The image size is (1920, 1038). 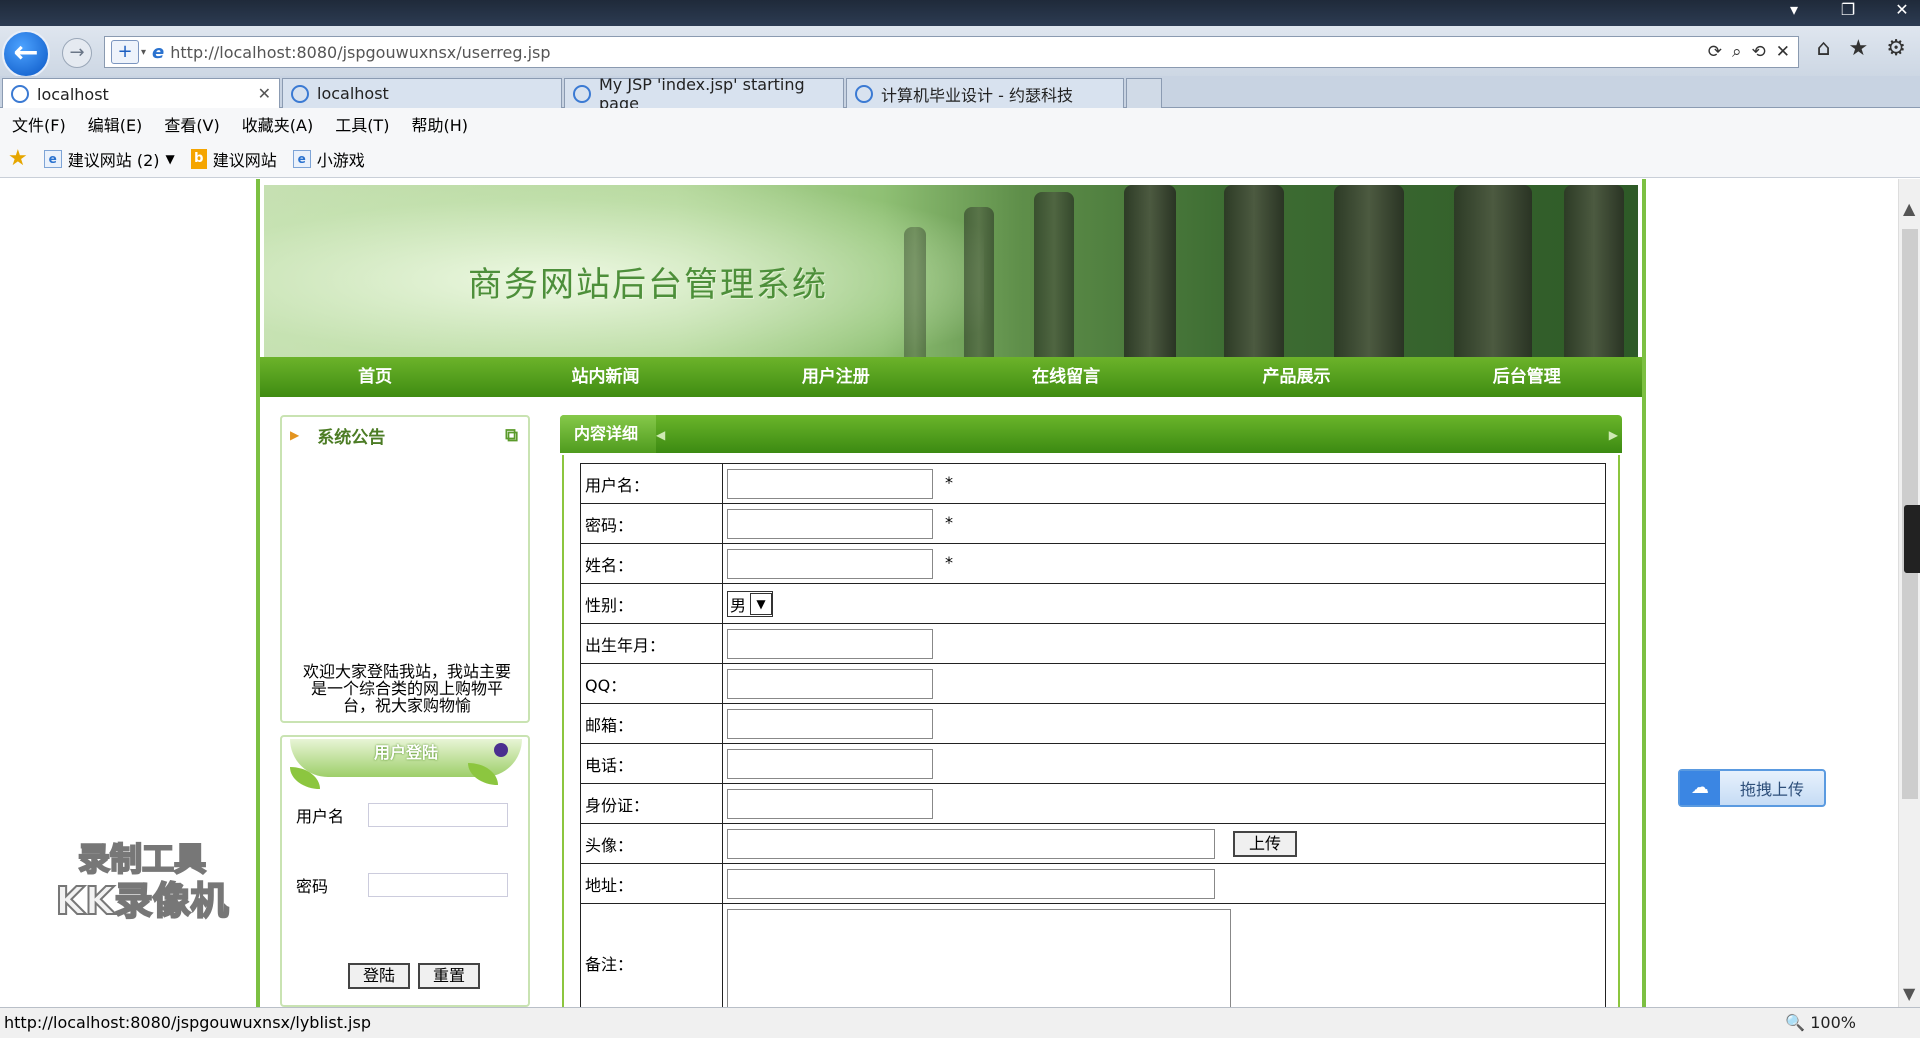 I want to click on bing-icon: b, so click(x=198, y=158).